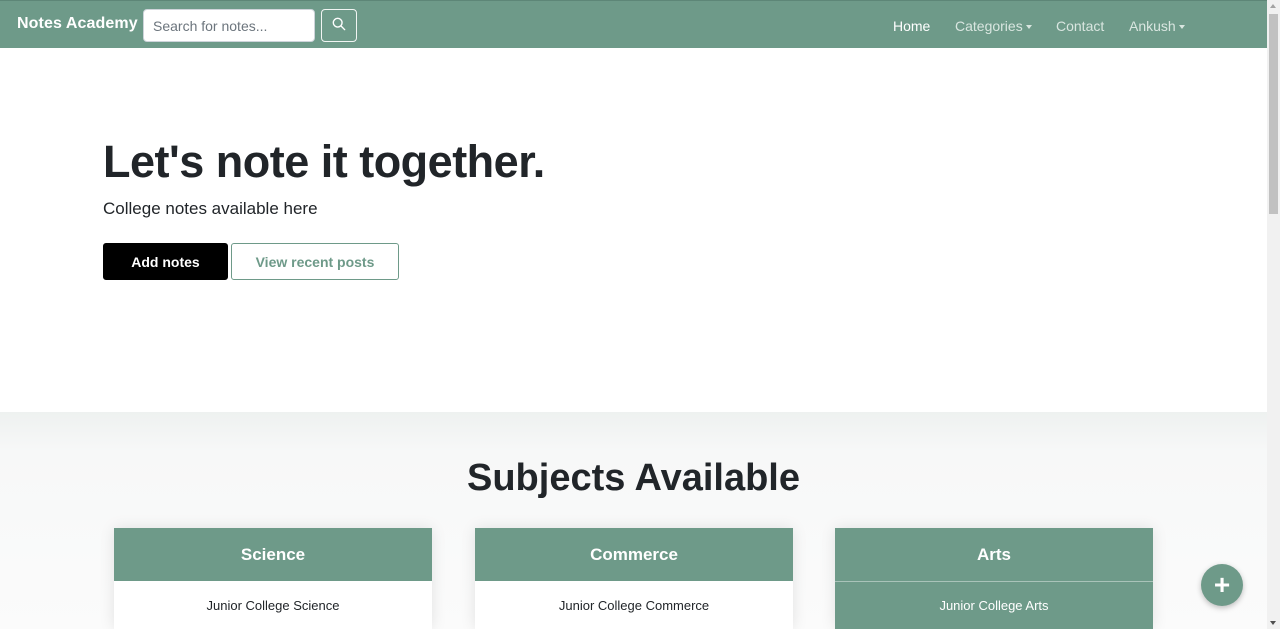 This screenshot has width=1280, height=629. I want to click on subjects-title: Subjects Available, so click(633, 478).